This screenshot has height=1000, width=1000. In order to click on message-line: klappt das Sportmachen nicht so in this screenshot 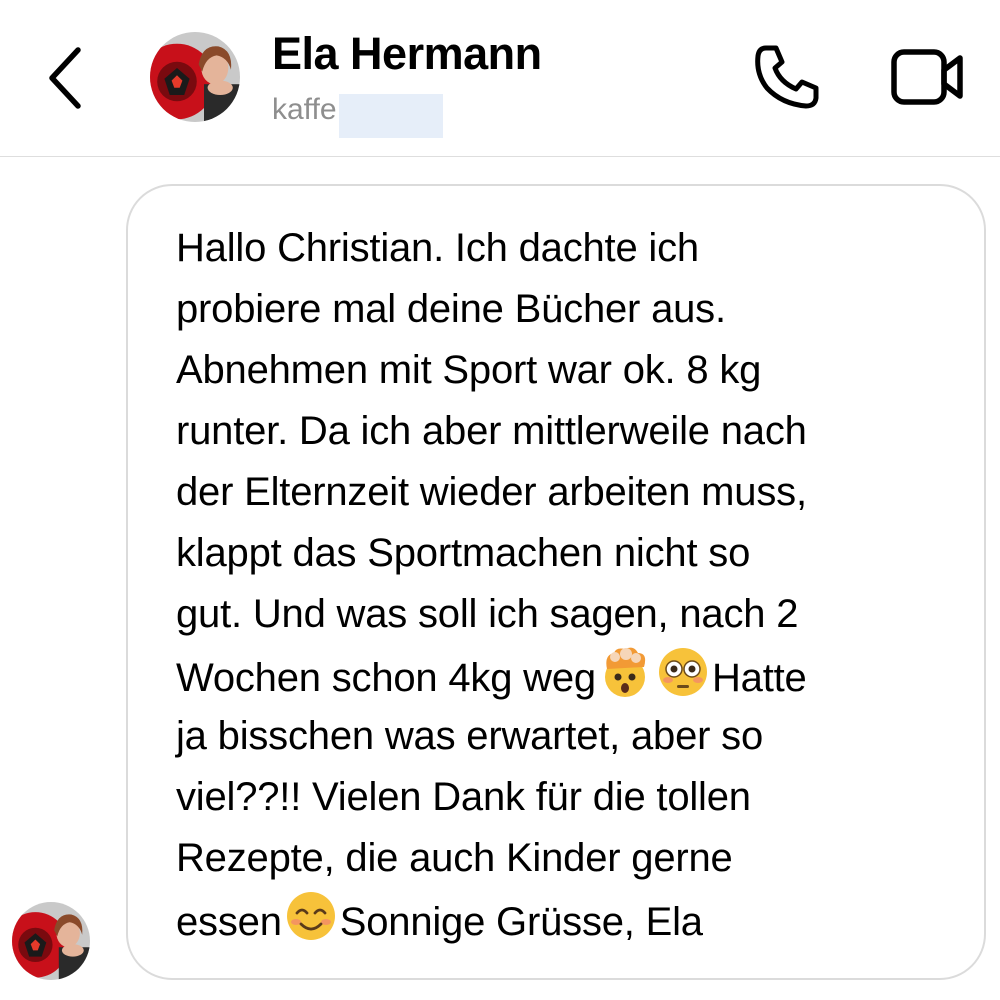, I will do `click(463, 553)`.